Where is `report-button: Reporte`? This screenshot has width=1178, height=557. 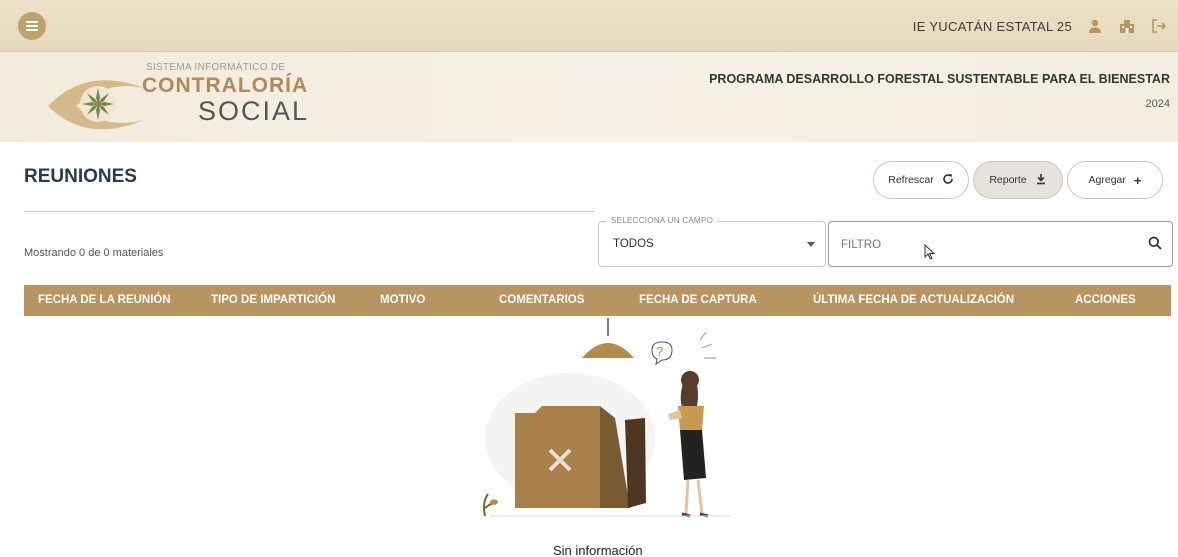
report-button: Reporte is located at coordinates (1018, 180).